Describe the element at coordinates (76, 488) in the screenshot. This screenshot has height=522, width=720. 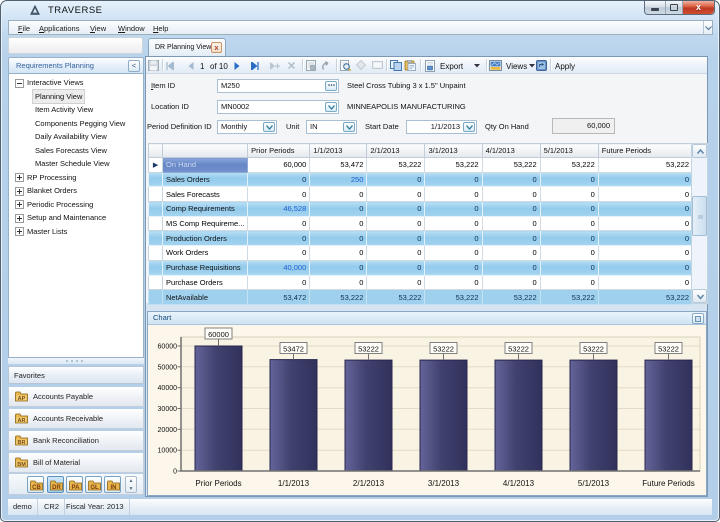
I see `svg-text: PA` at that location.